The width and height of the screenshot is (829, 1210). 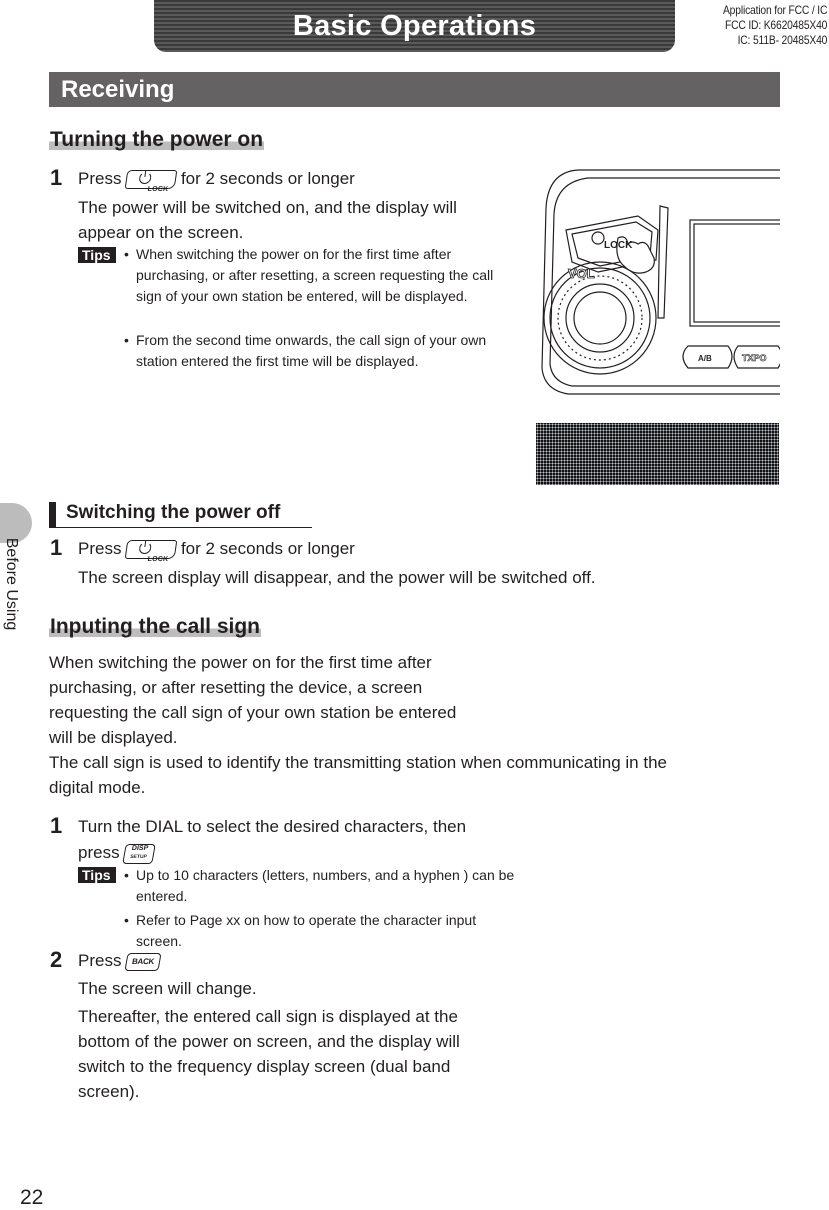 I want to click on fcc-line: Application for FCC / IC, so click(x=774, y=10).